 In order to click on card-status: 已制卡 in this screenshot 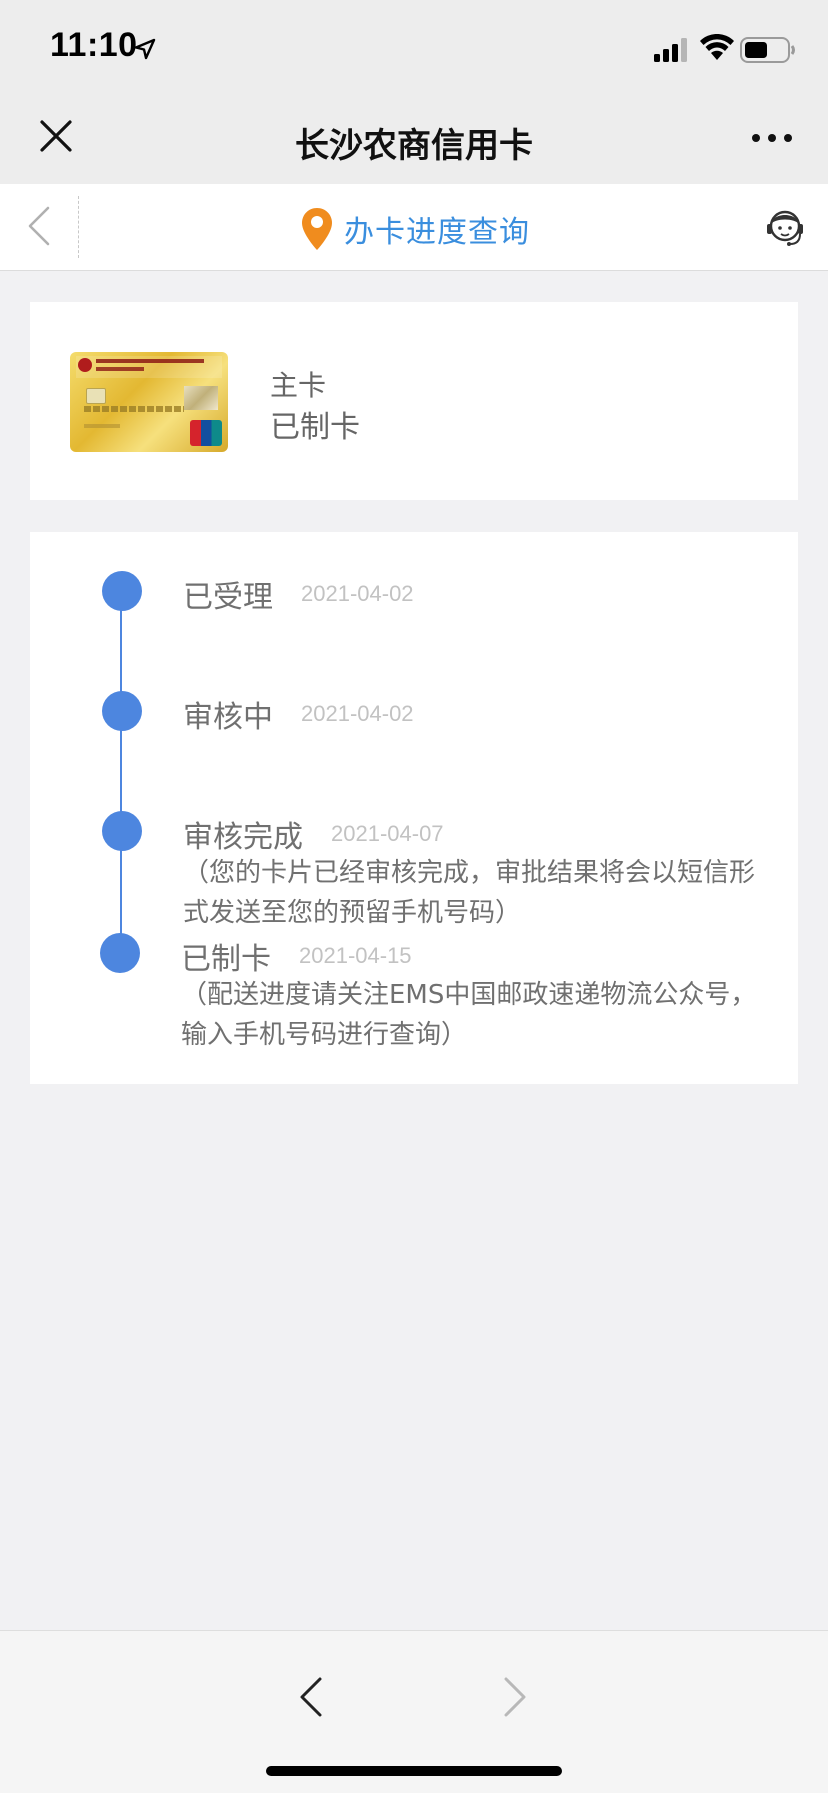, I will do `click(315, 427)`.